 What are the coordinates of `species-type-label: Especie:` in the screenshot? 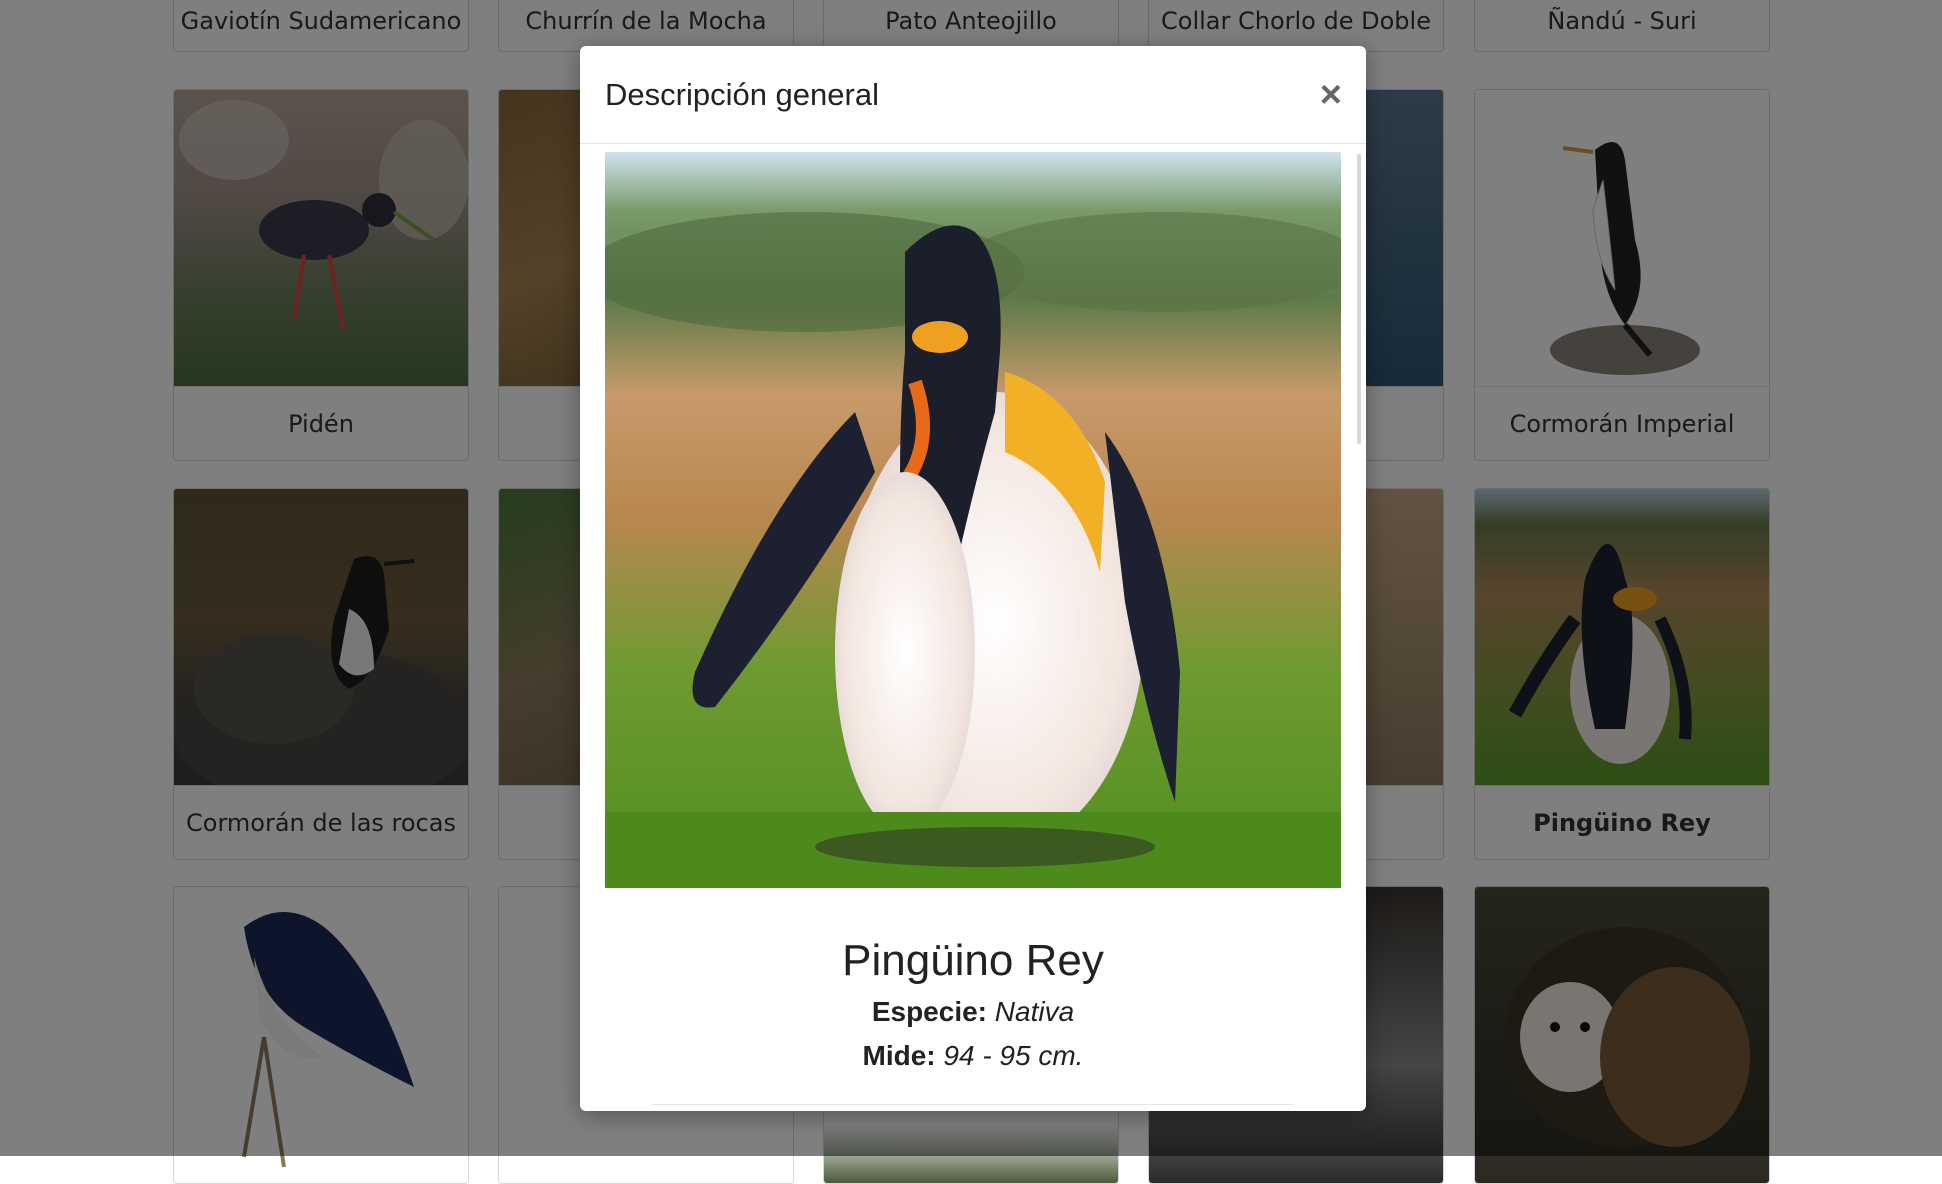 It's located at (929, 1011).